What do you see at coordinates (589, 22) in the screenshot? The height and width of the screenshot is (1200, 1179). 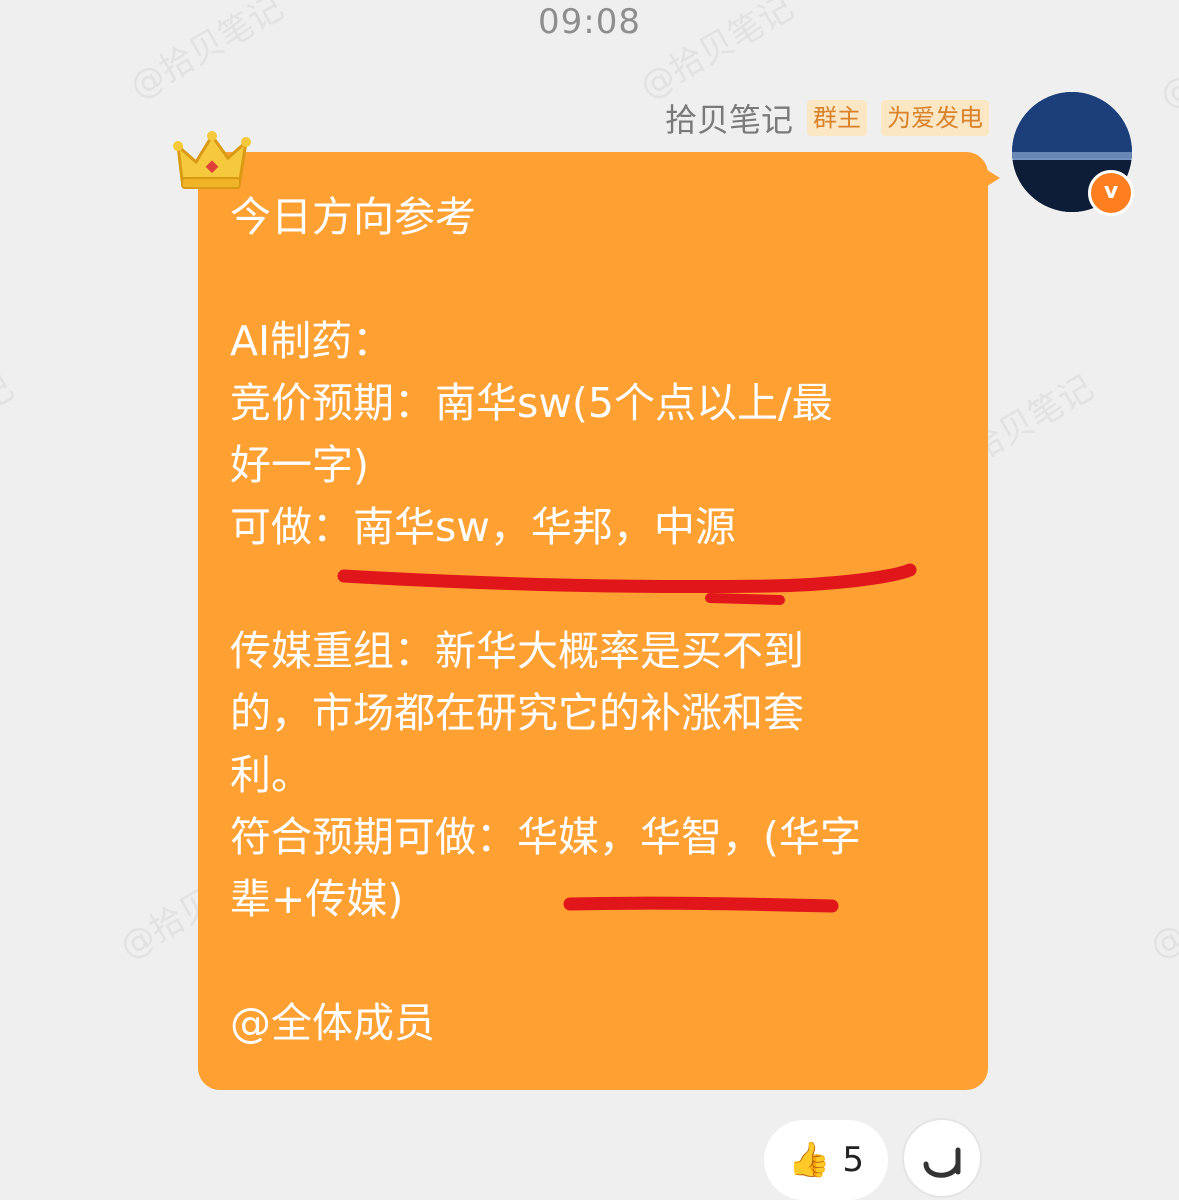 I see `timestamp: 09:08` at bounding box center [589, 22].